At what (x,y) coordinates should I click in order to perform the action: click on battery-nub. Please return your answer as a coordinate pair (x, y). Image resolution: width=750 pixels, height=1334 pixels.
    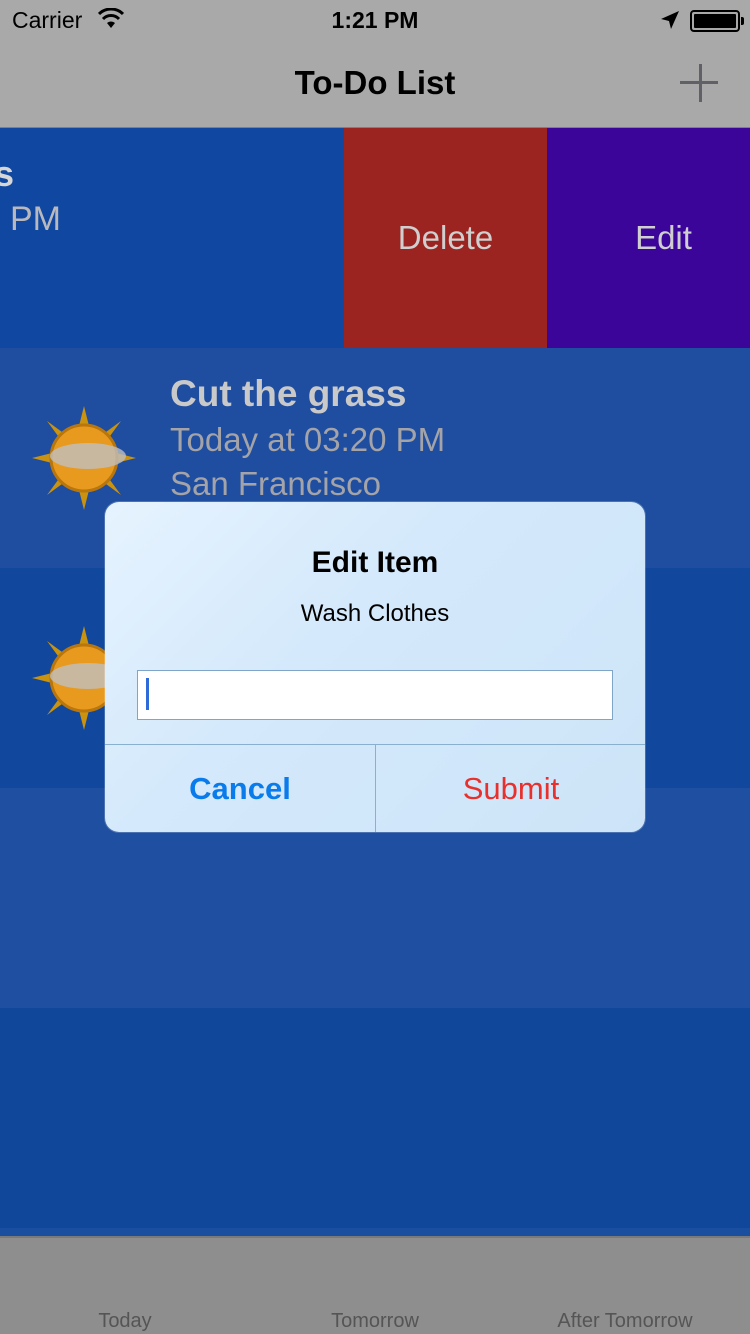
    Looking at the image, I should click on (742, 21).